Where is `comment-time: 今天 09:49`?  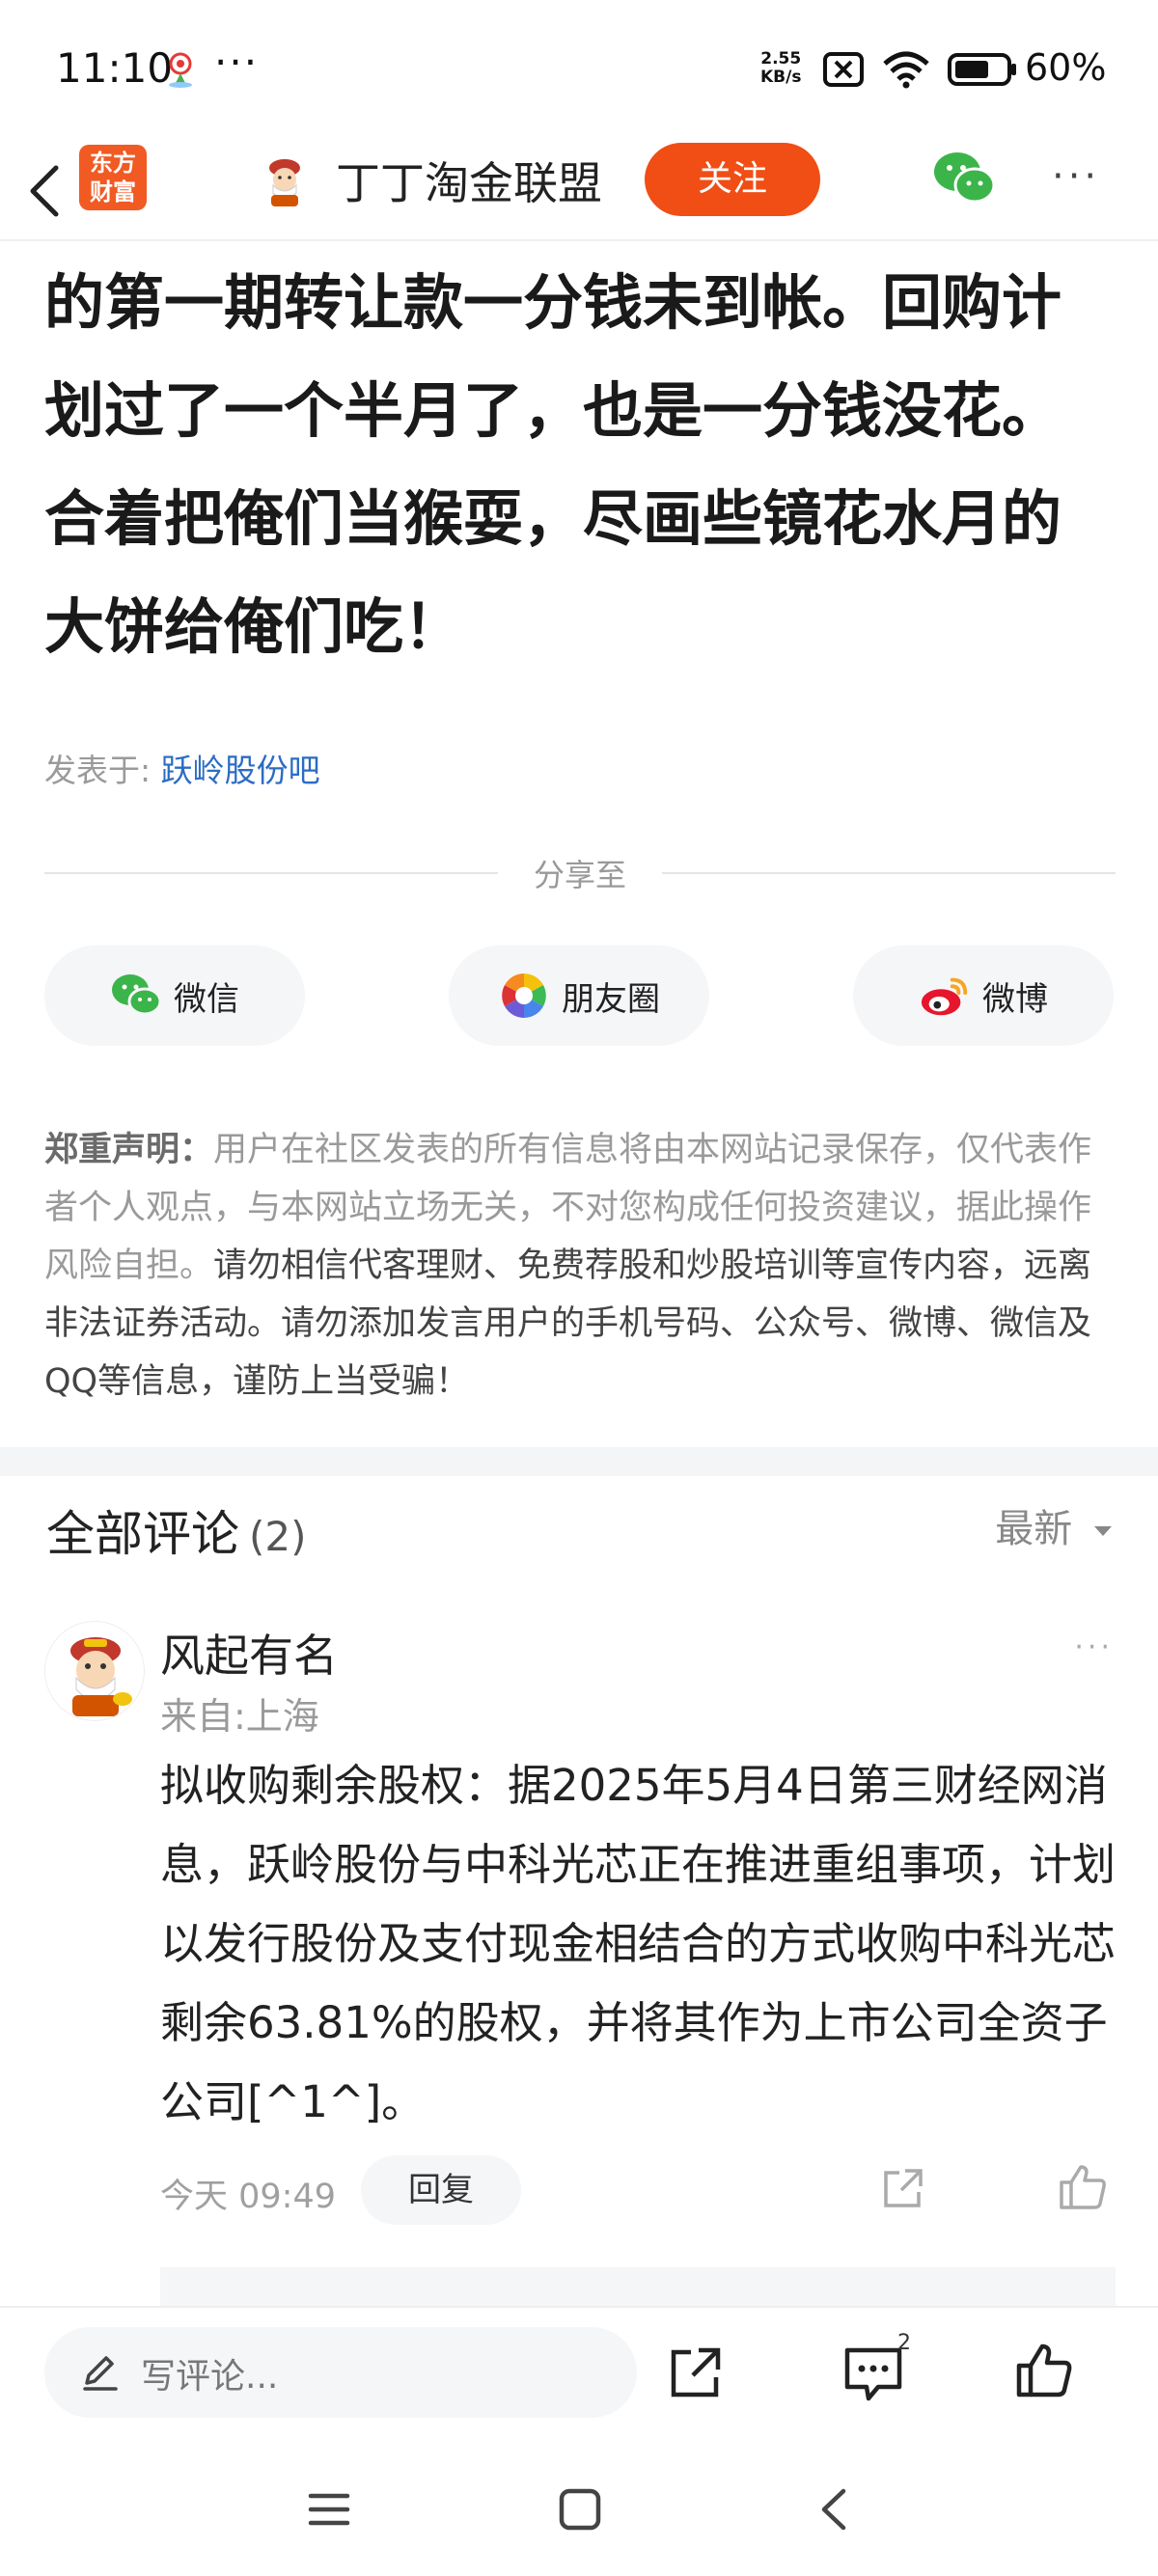
comment-time: 今天 09:49 is located at coordinates (248, 2197).